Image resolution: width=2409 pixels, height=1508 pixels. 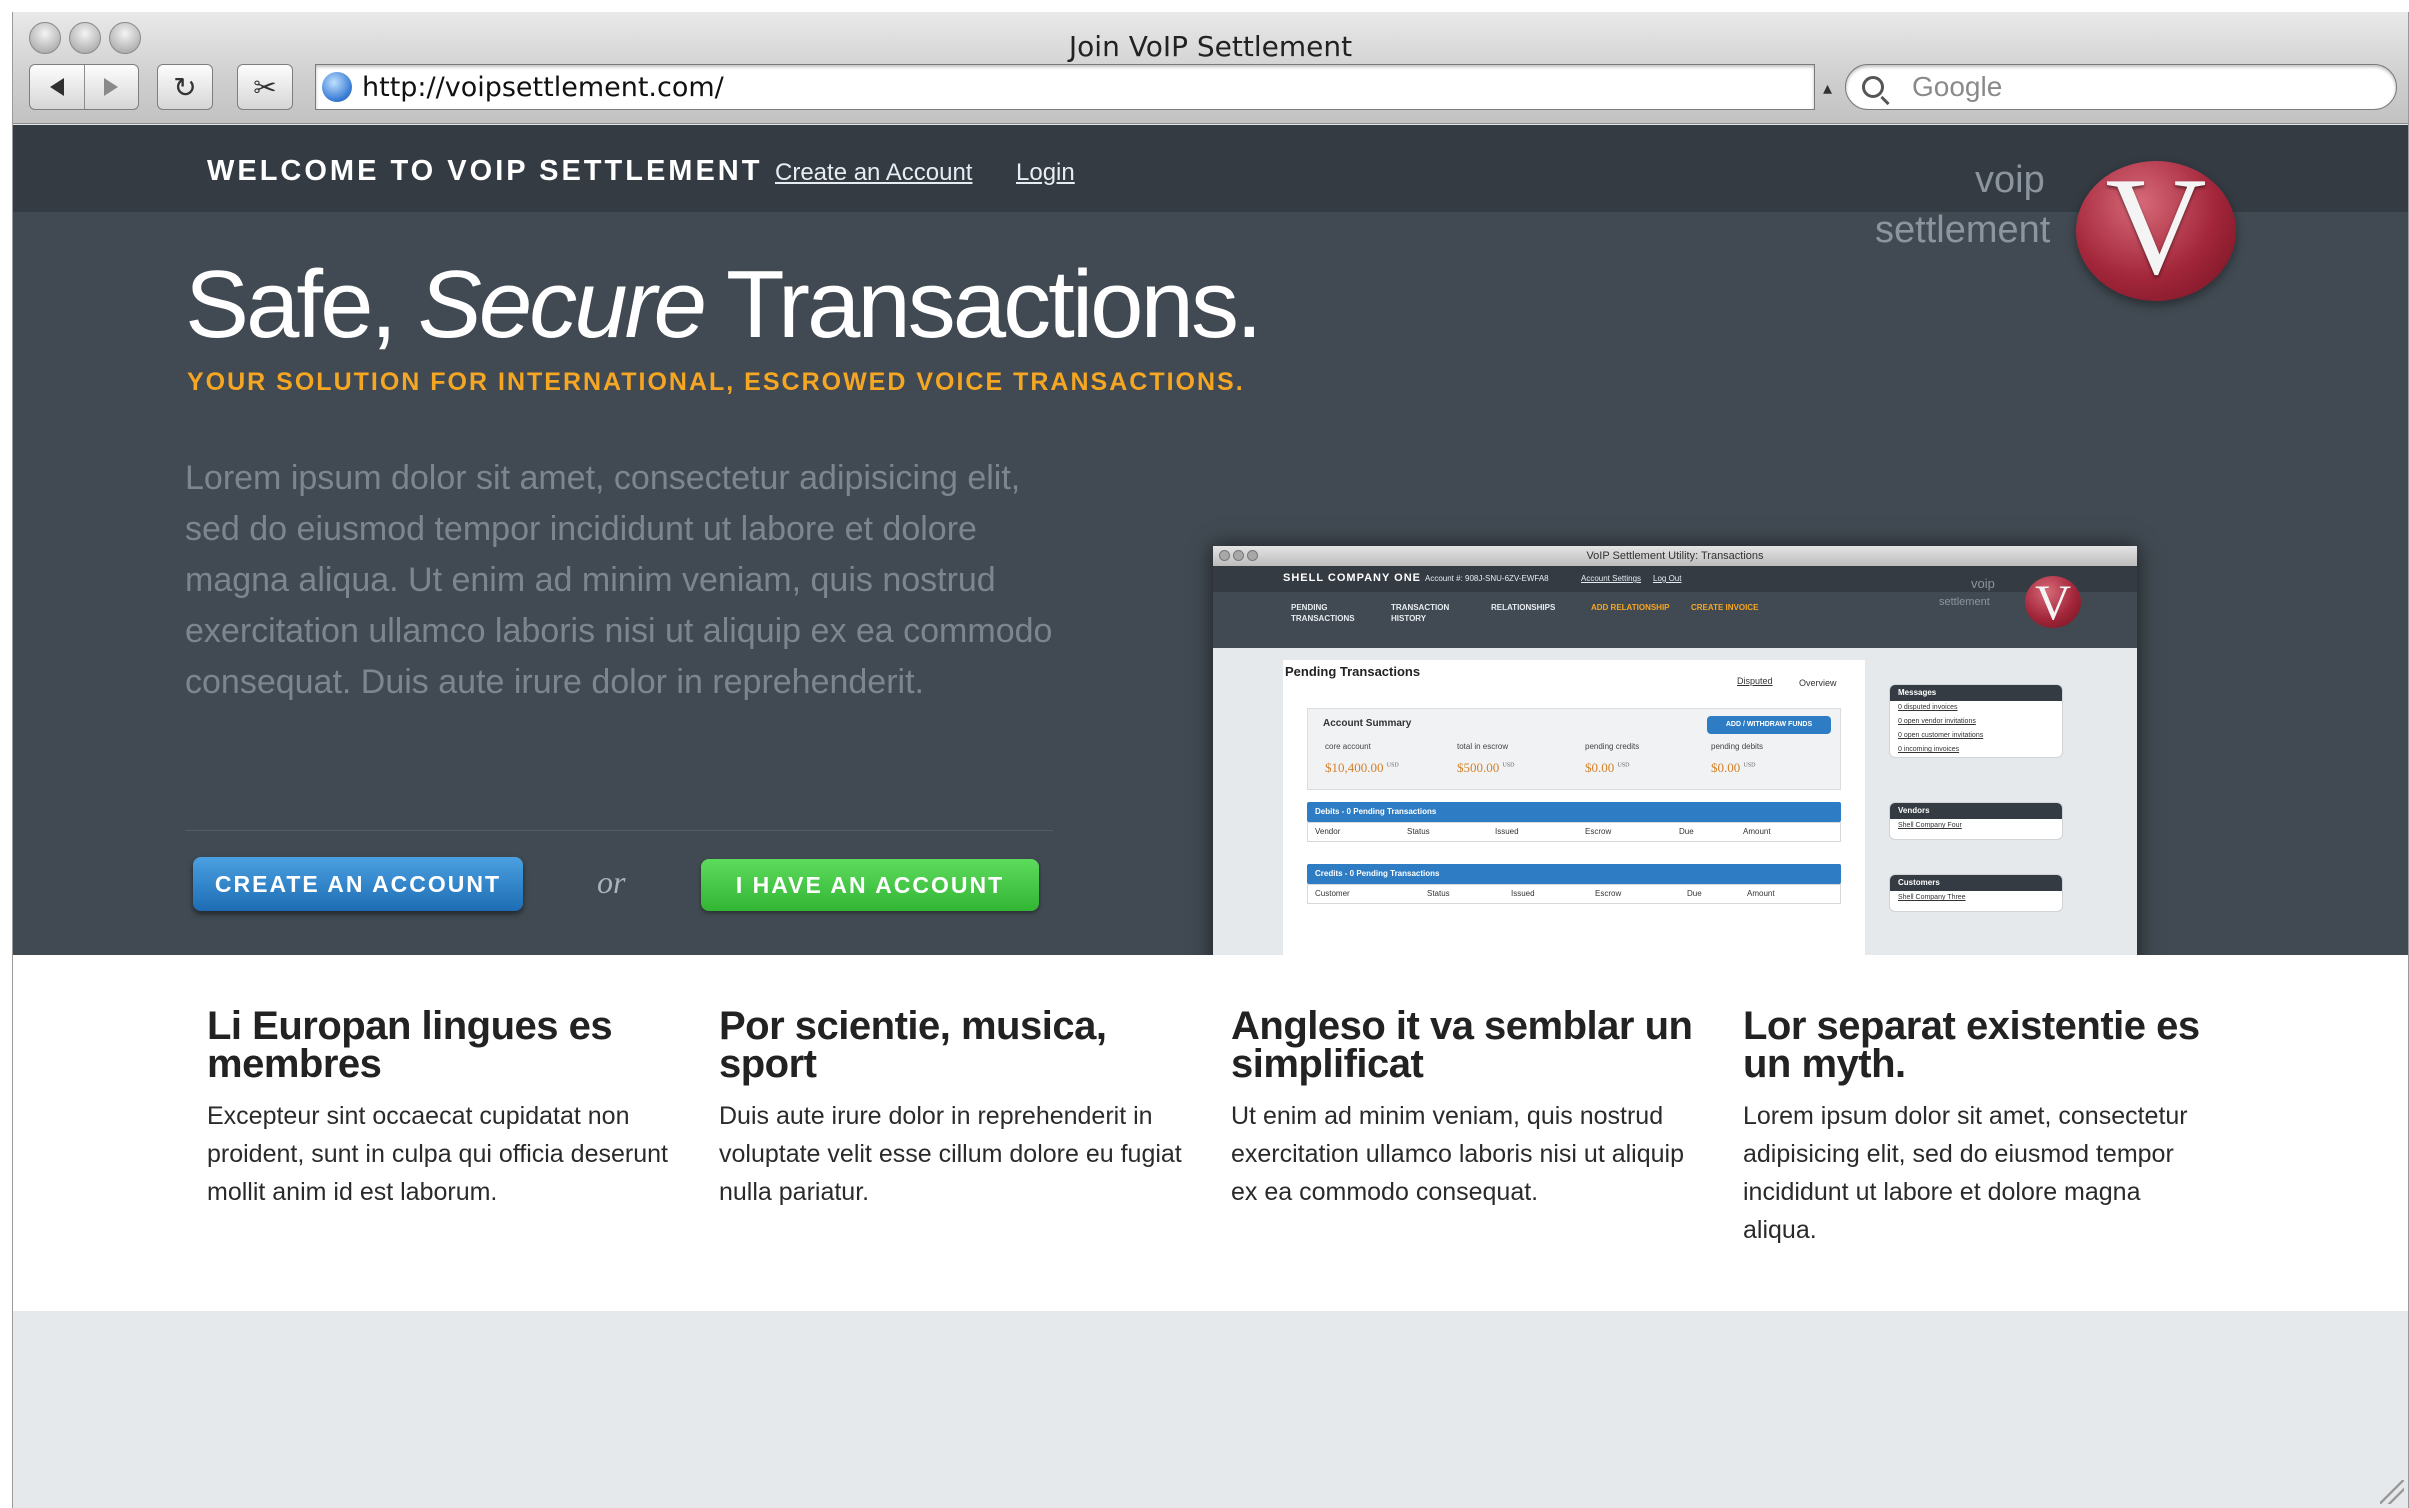 I want to click on back-button, so click(x=57, y=87).